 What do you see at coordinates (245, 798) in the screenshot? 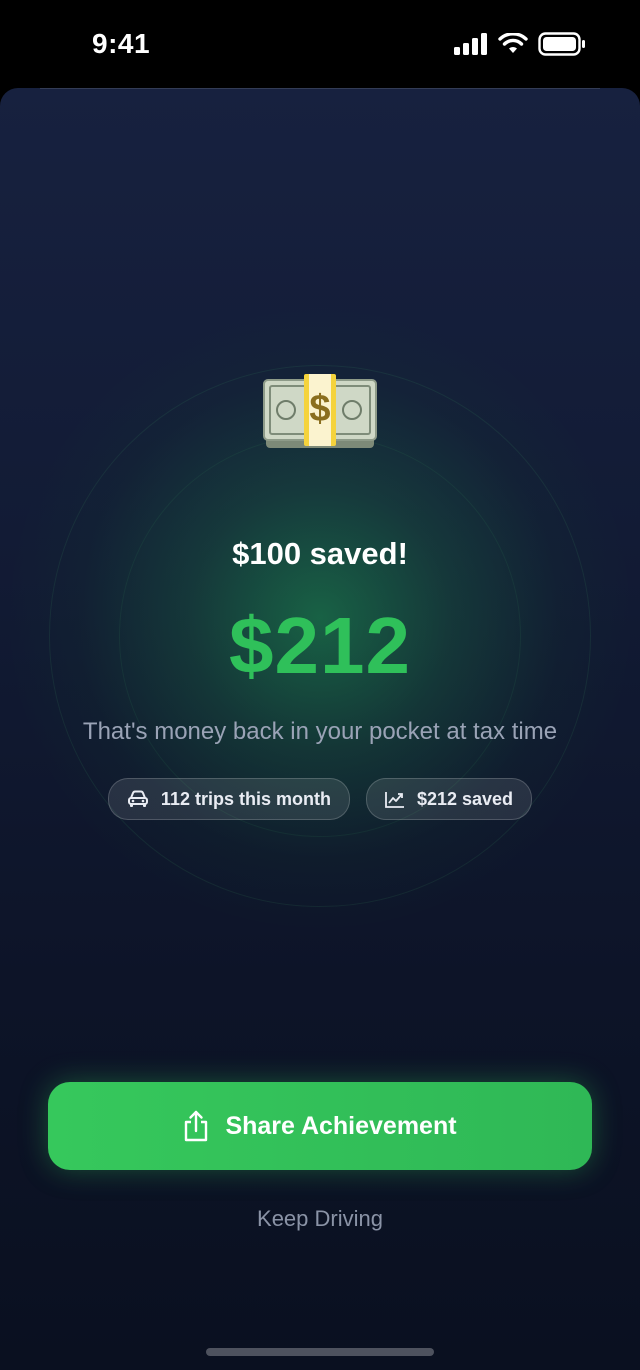
I see `trips-chip-label: 112 trips this month` at bounding box center [245, 798].